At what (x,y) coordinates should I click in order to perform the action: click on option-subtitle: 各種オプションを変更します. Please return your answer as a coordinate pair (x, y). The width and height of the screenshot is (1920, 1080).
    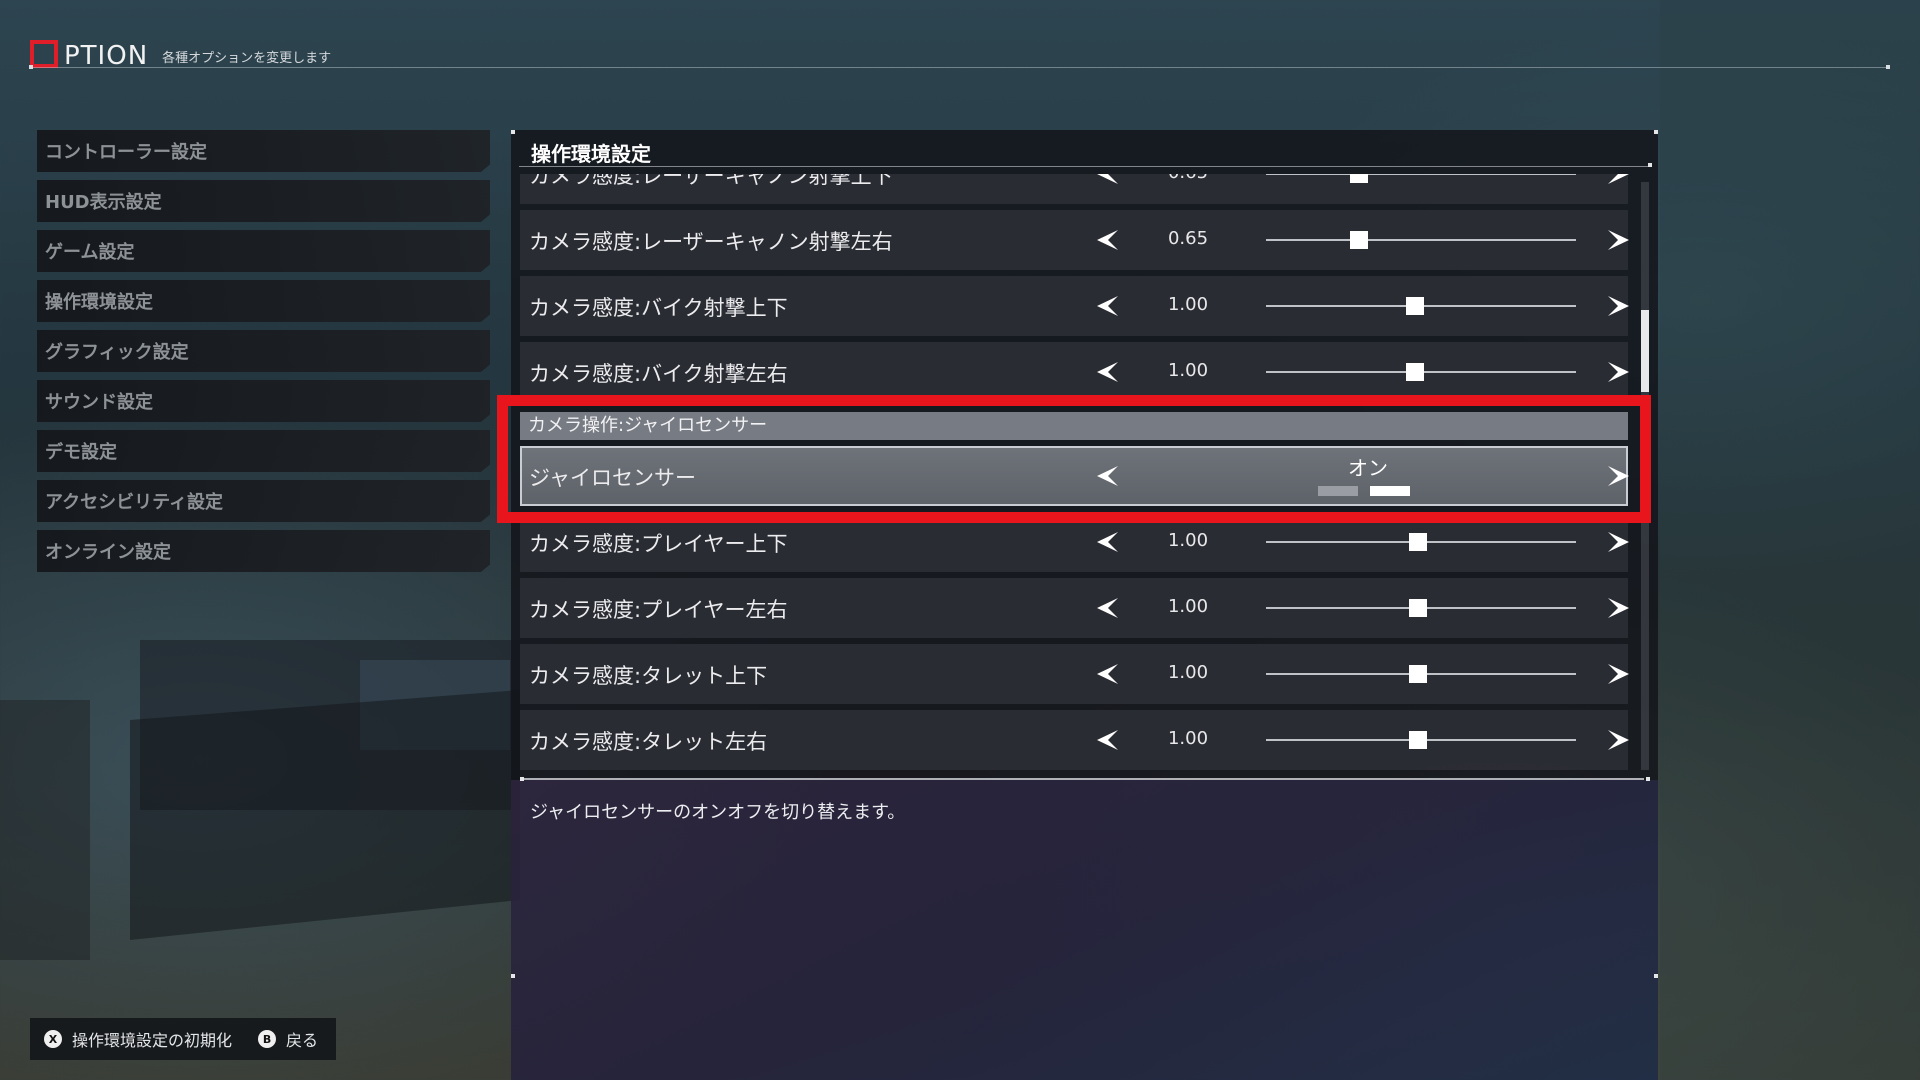
    Looking at the image, I should click on (247, 58).